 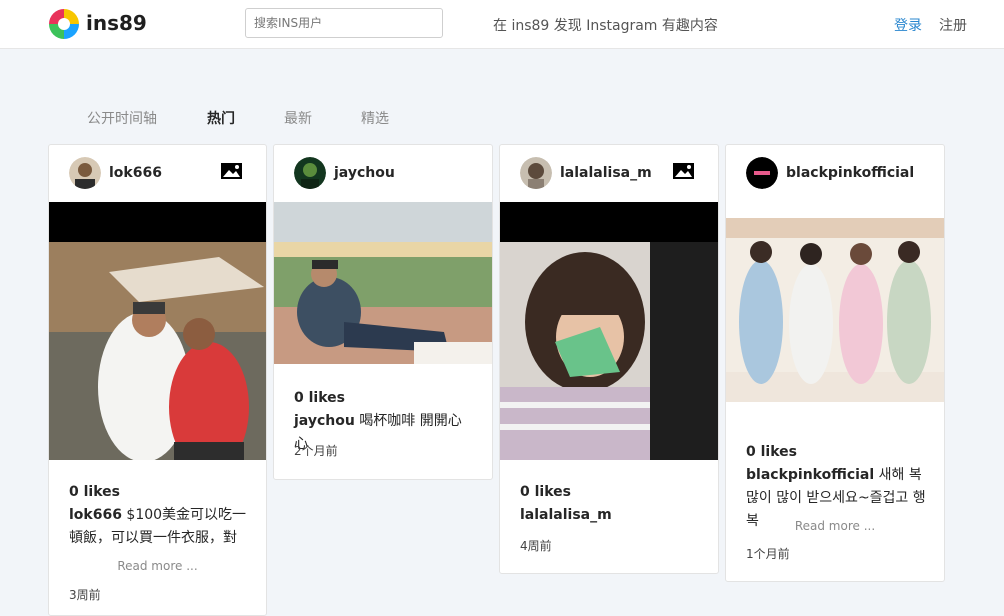 What do you see at coordinates (316, 451) in the screenshot?
I see `post-time: 2个月前` at bounding box center [316, 451].